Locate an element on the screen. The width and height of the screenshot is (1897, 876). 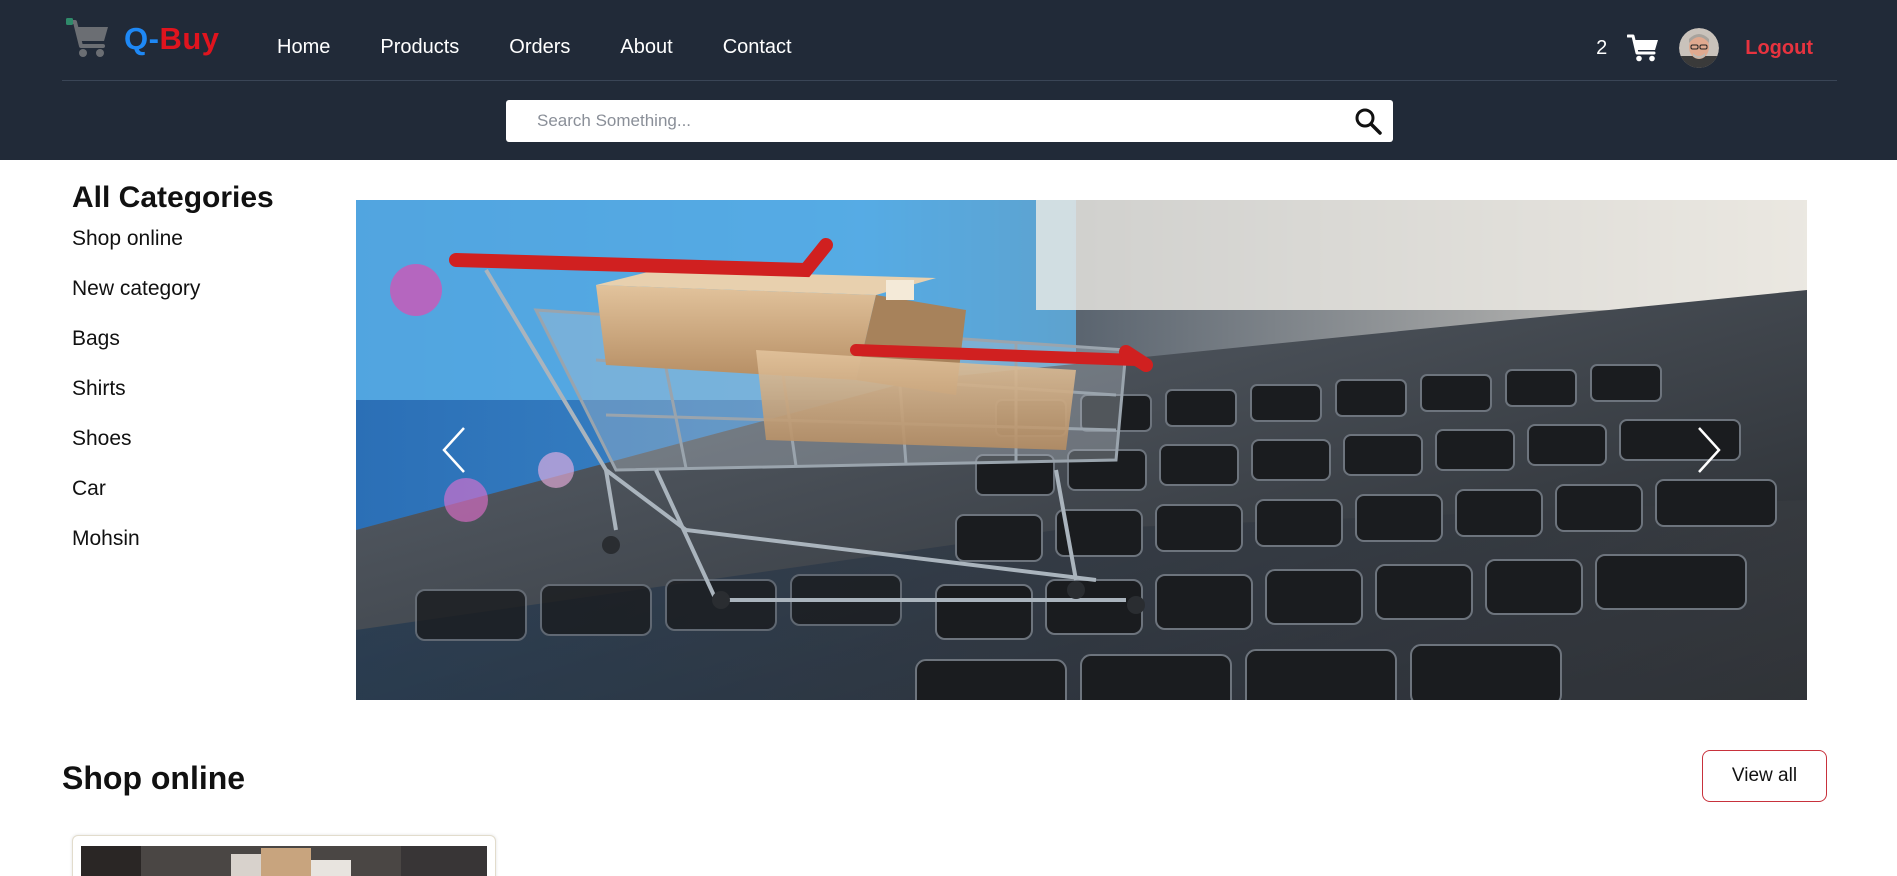
product-image is located at coordinates (284, 861).